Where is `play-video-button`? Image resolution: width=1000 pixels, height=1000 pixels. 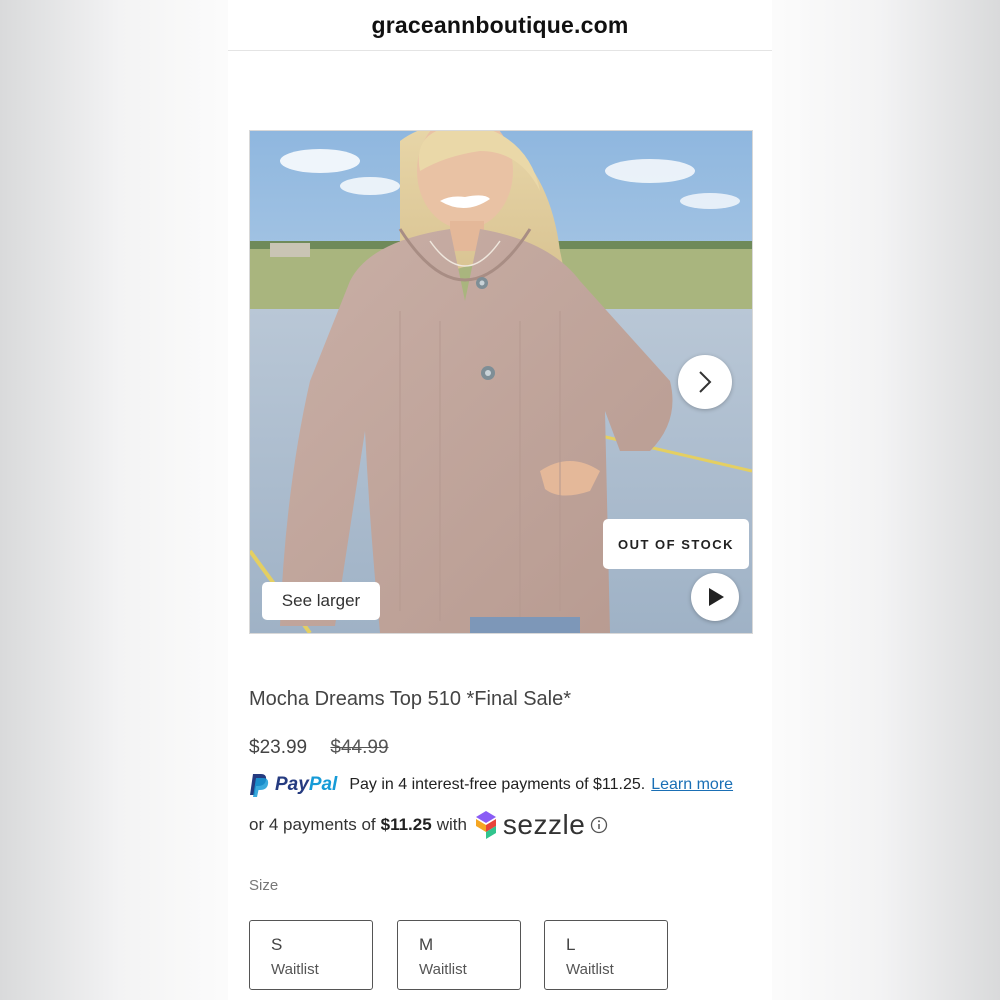 play-video-button is located at coordinates (715, 597).